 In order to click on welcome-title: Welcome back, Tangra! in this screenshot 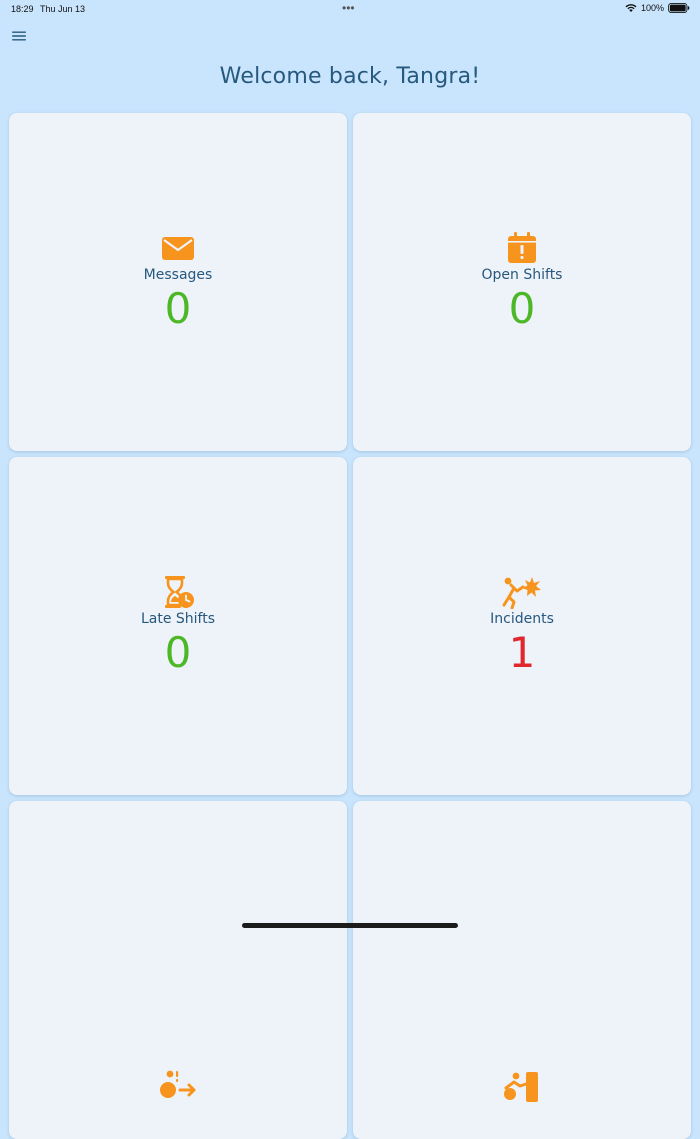, I will do `click(350, 76)`.